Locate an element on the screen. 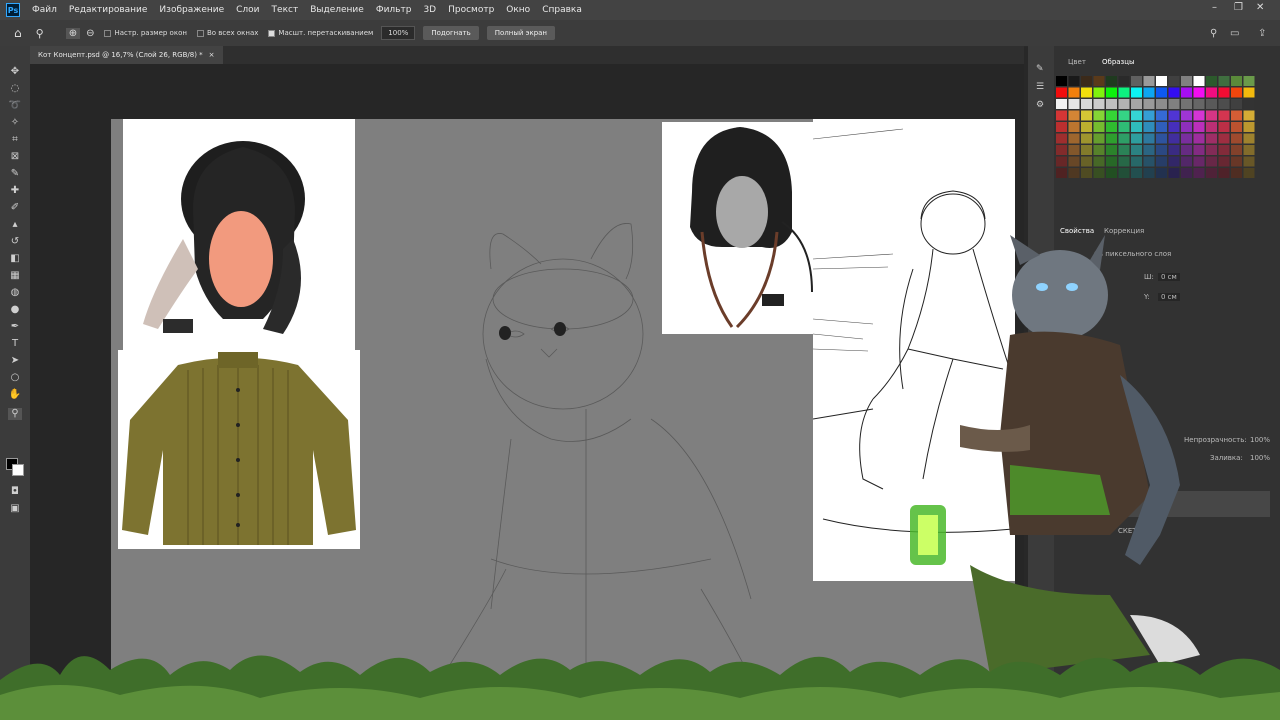  brush-settings-icon: ⚙ is located at coordinates (1040, 105).